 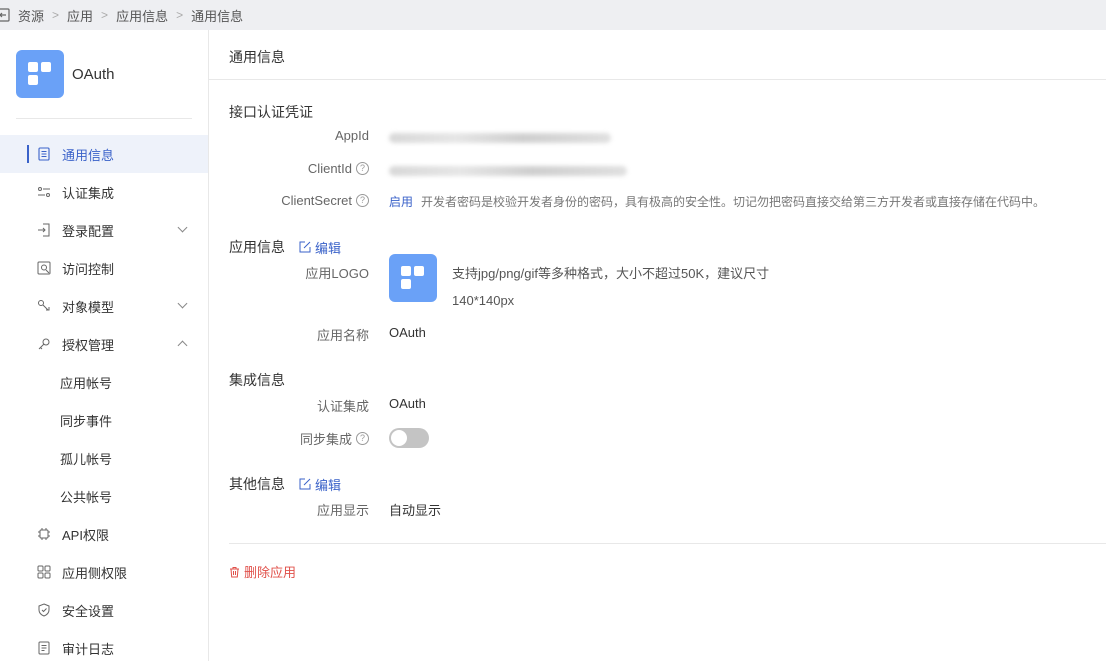 I want to click on sidebar-item-label: 通用信息, so click(x=88, y=155).